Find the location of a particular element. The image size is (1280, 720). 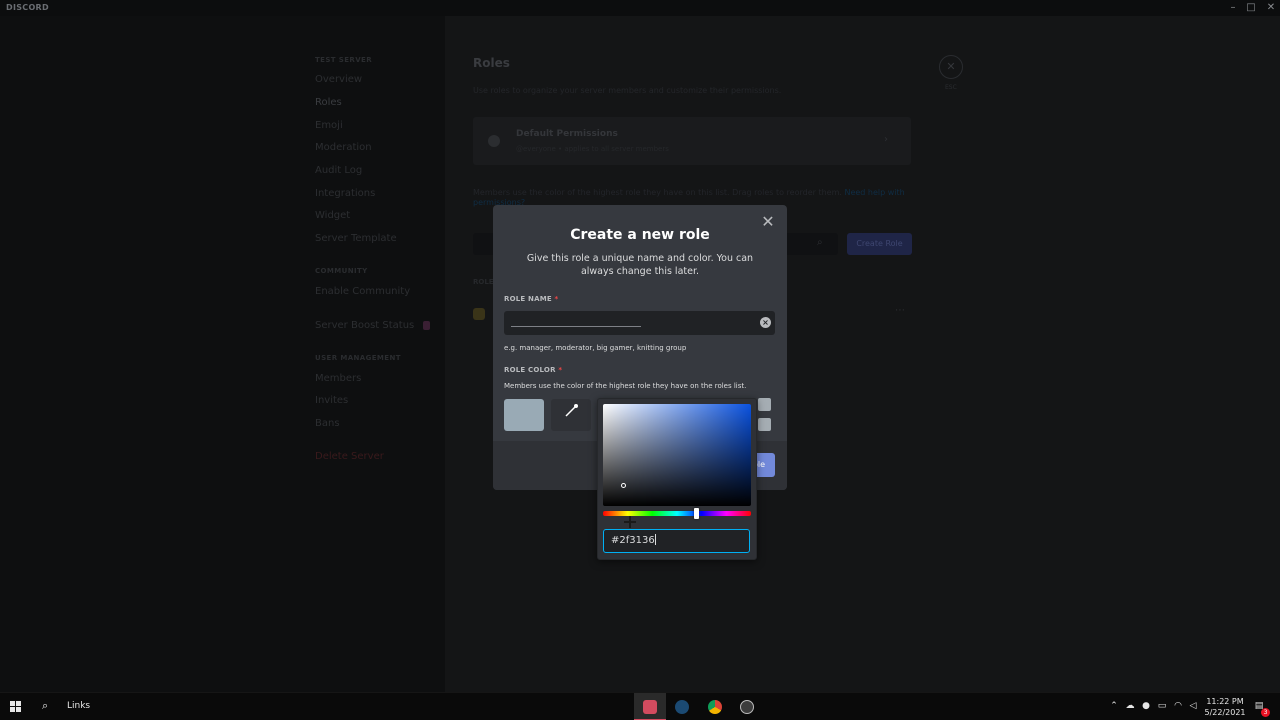

input-text-placeholder-line is located at coordinates (576, 326).